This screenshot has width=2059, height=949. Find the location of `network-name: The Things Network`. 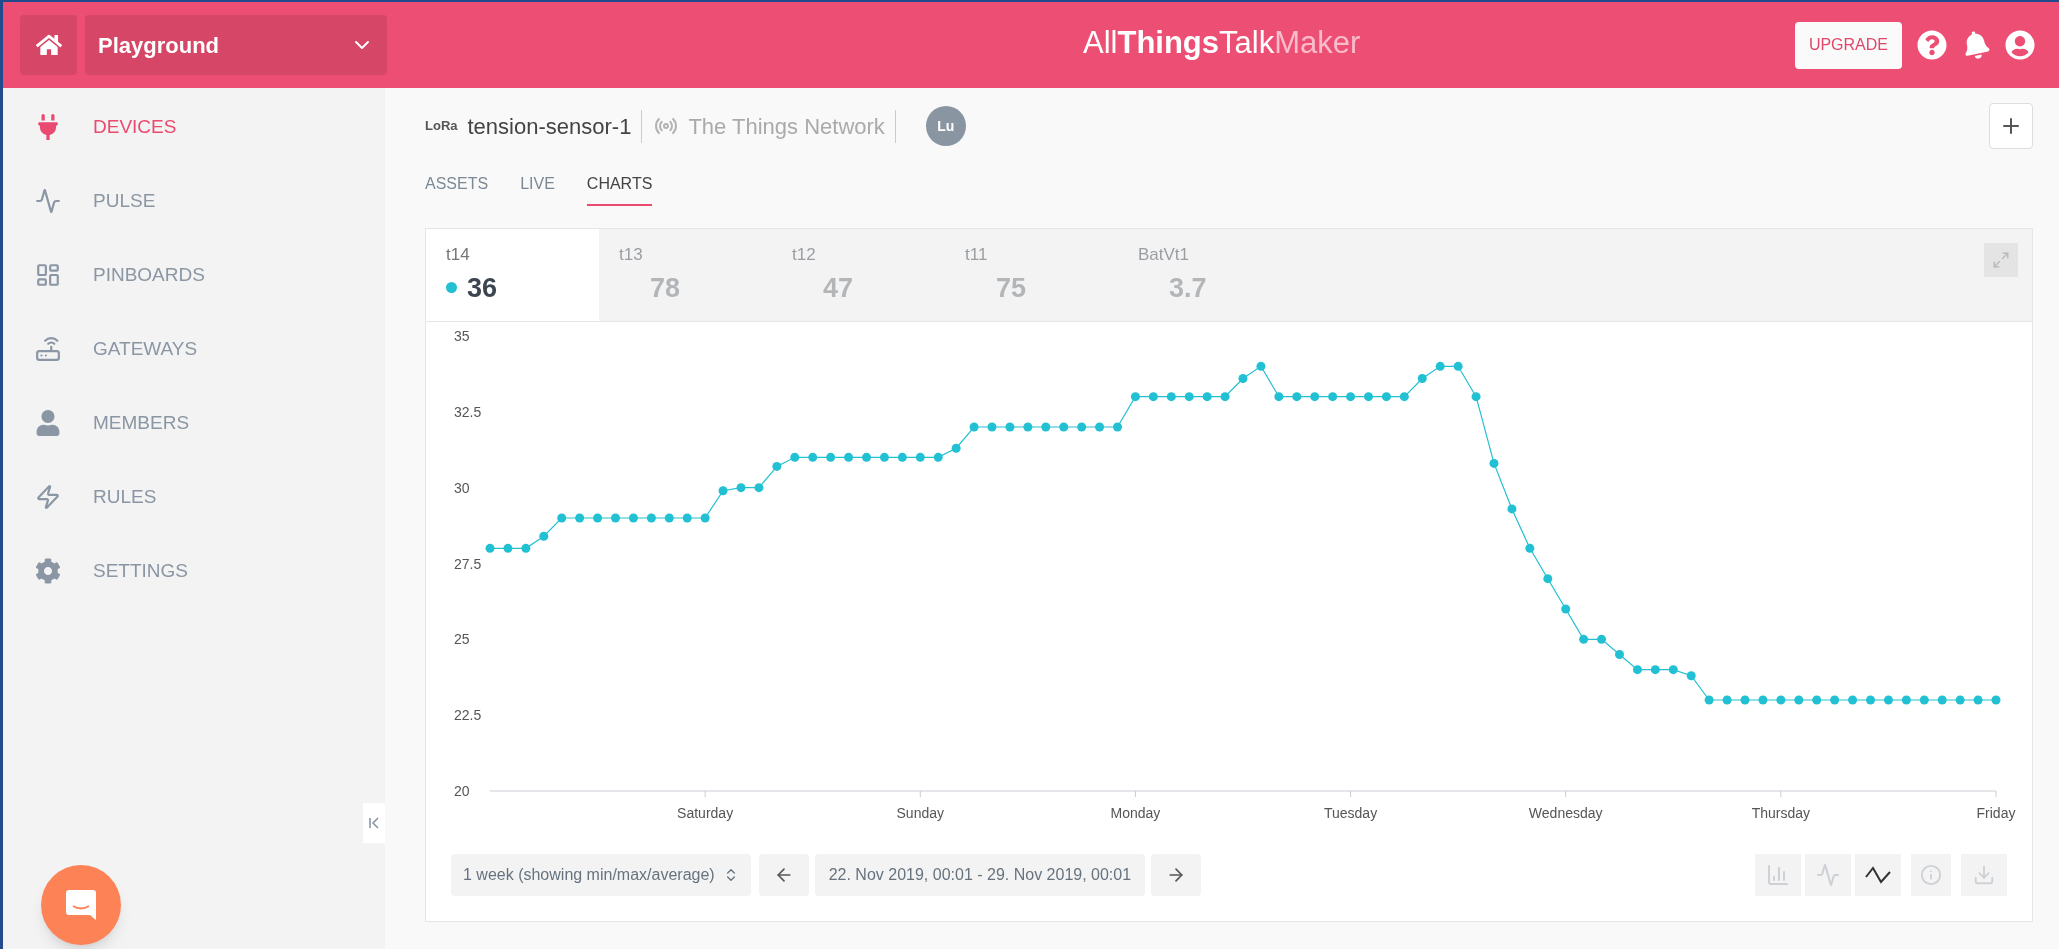

network-name: The Things Network is located at coordinates (792, 126).